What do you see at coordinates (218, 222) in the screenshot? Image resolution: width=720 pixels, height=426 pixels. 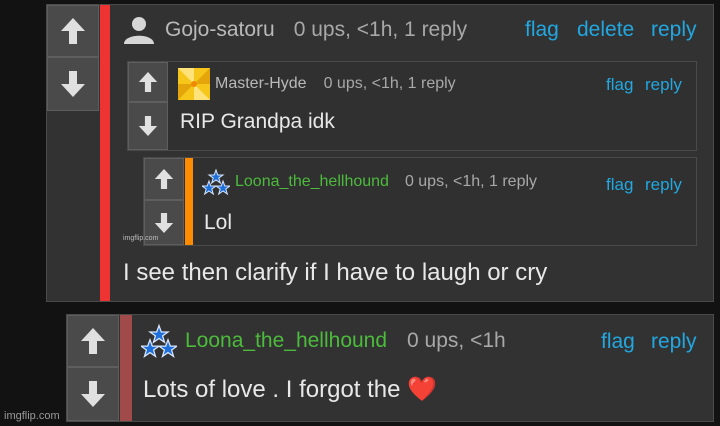 I see `comment-text: Lol` at bounding box center [218, 222].